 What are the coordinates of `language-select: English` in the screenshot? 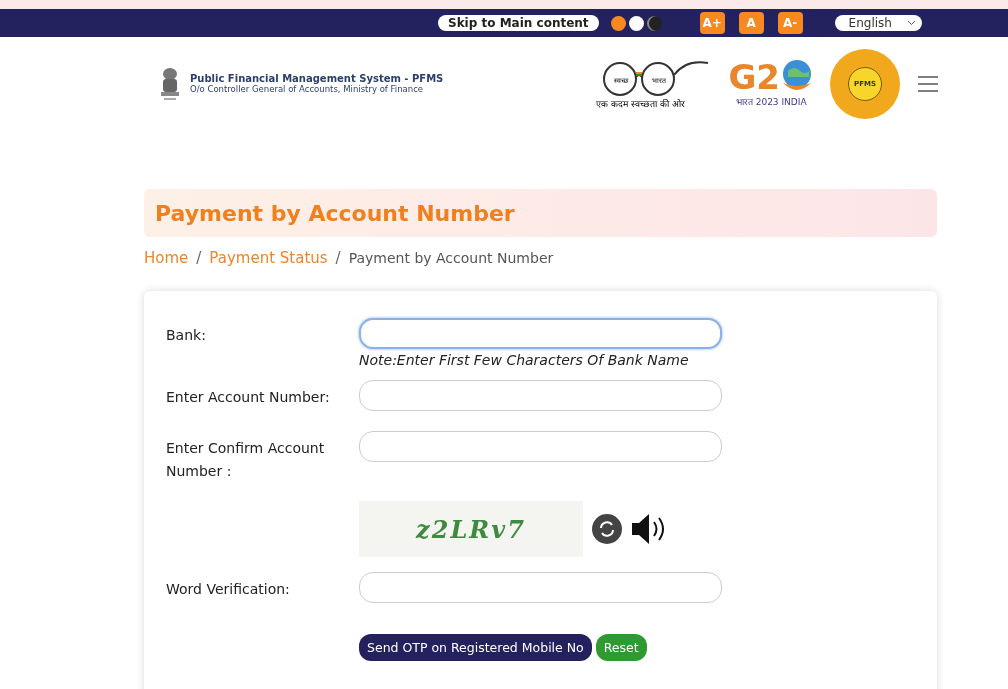 It's located at (878, 23).